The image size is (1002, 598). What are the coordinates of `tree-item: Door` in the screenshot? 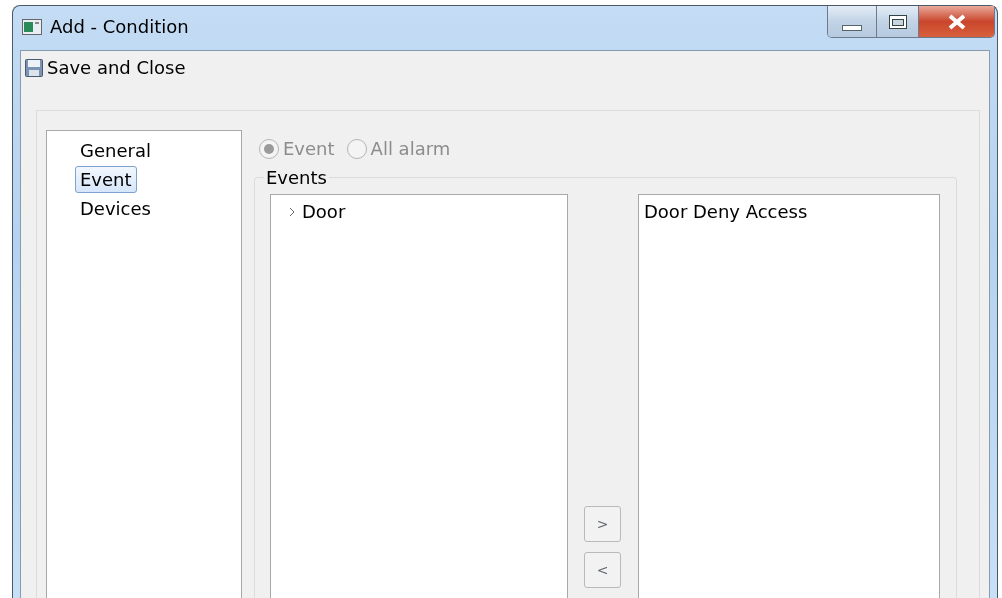 It's located at (419, 211).